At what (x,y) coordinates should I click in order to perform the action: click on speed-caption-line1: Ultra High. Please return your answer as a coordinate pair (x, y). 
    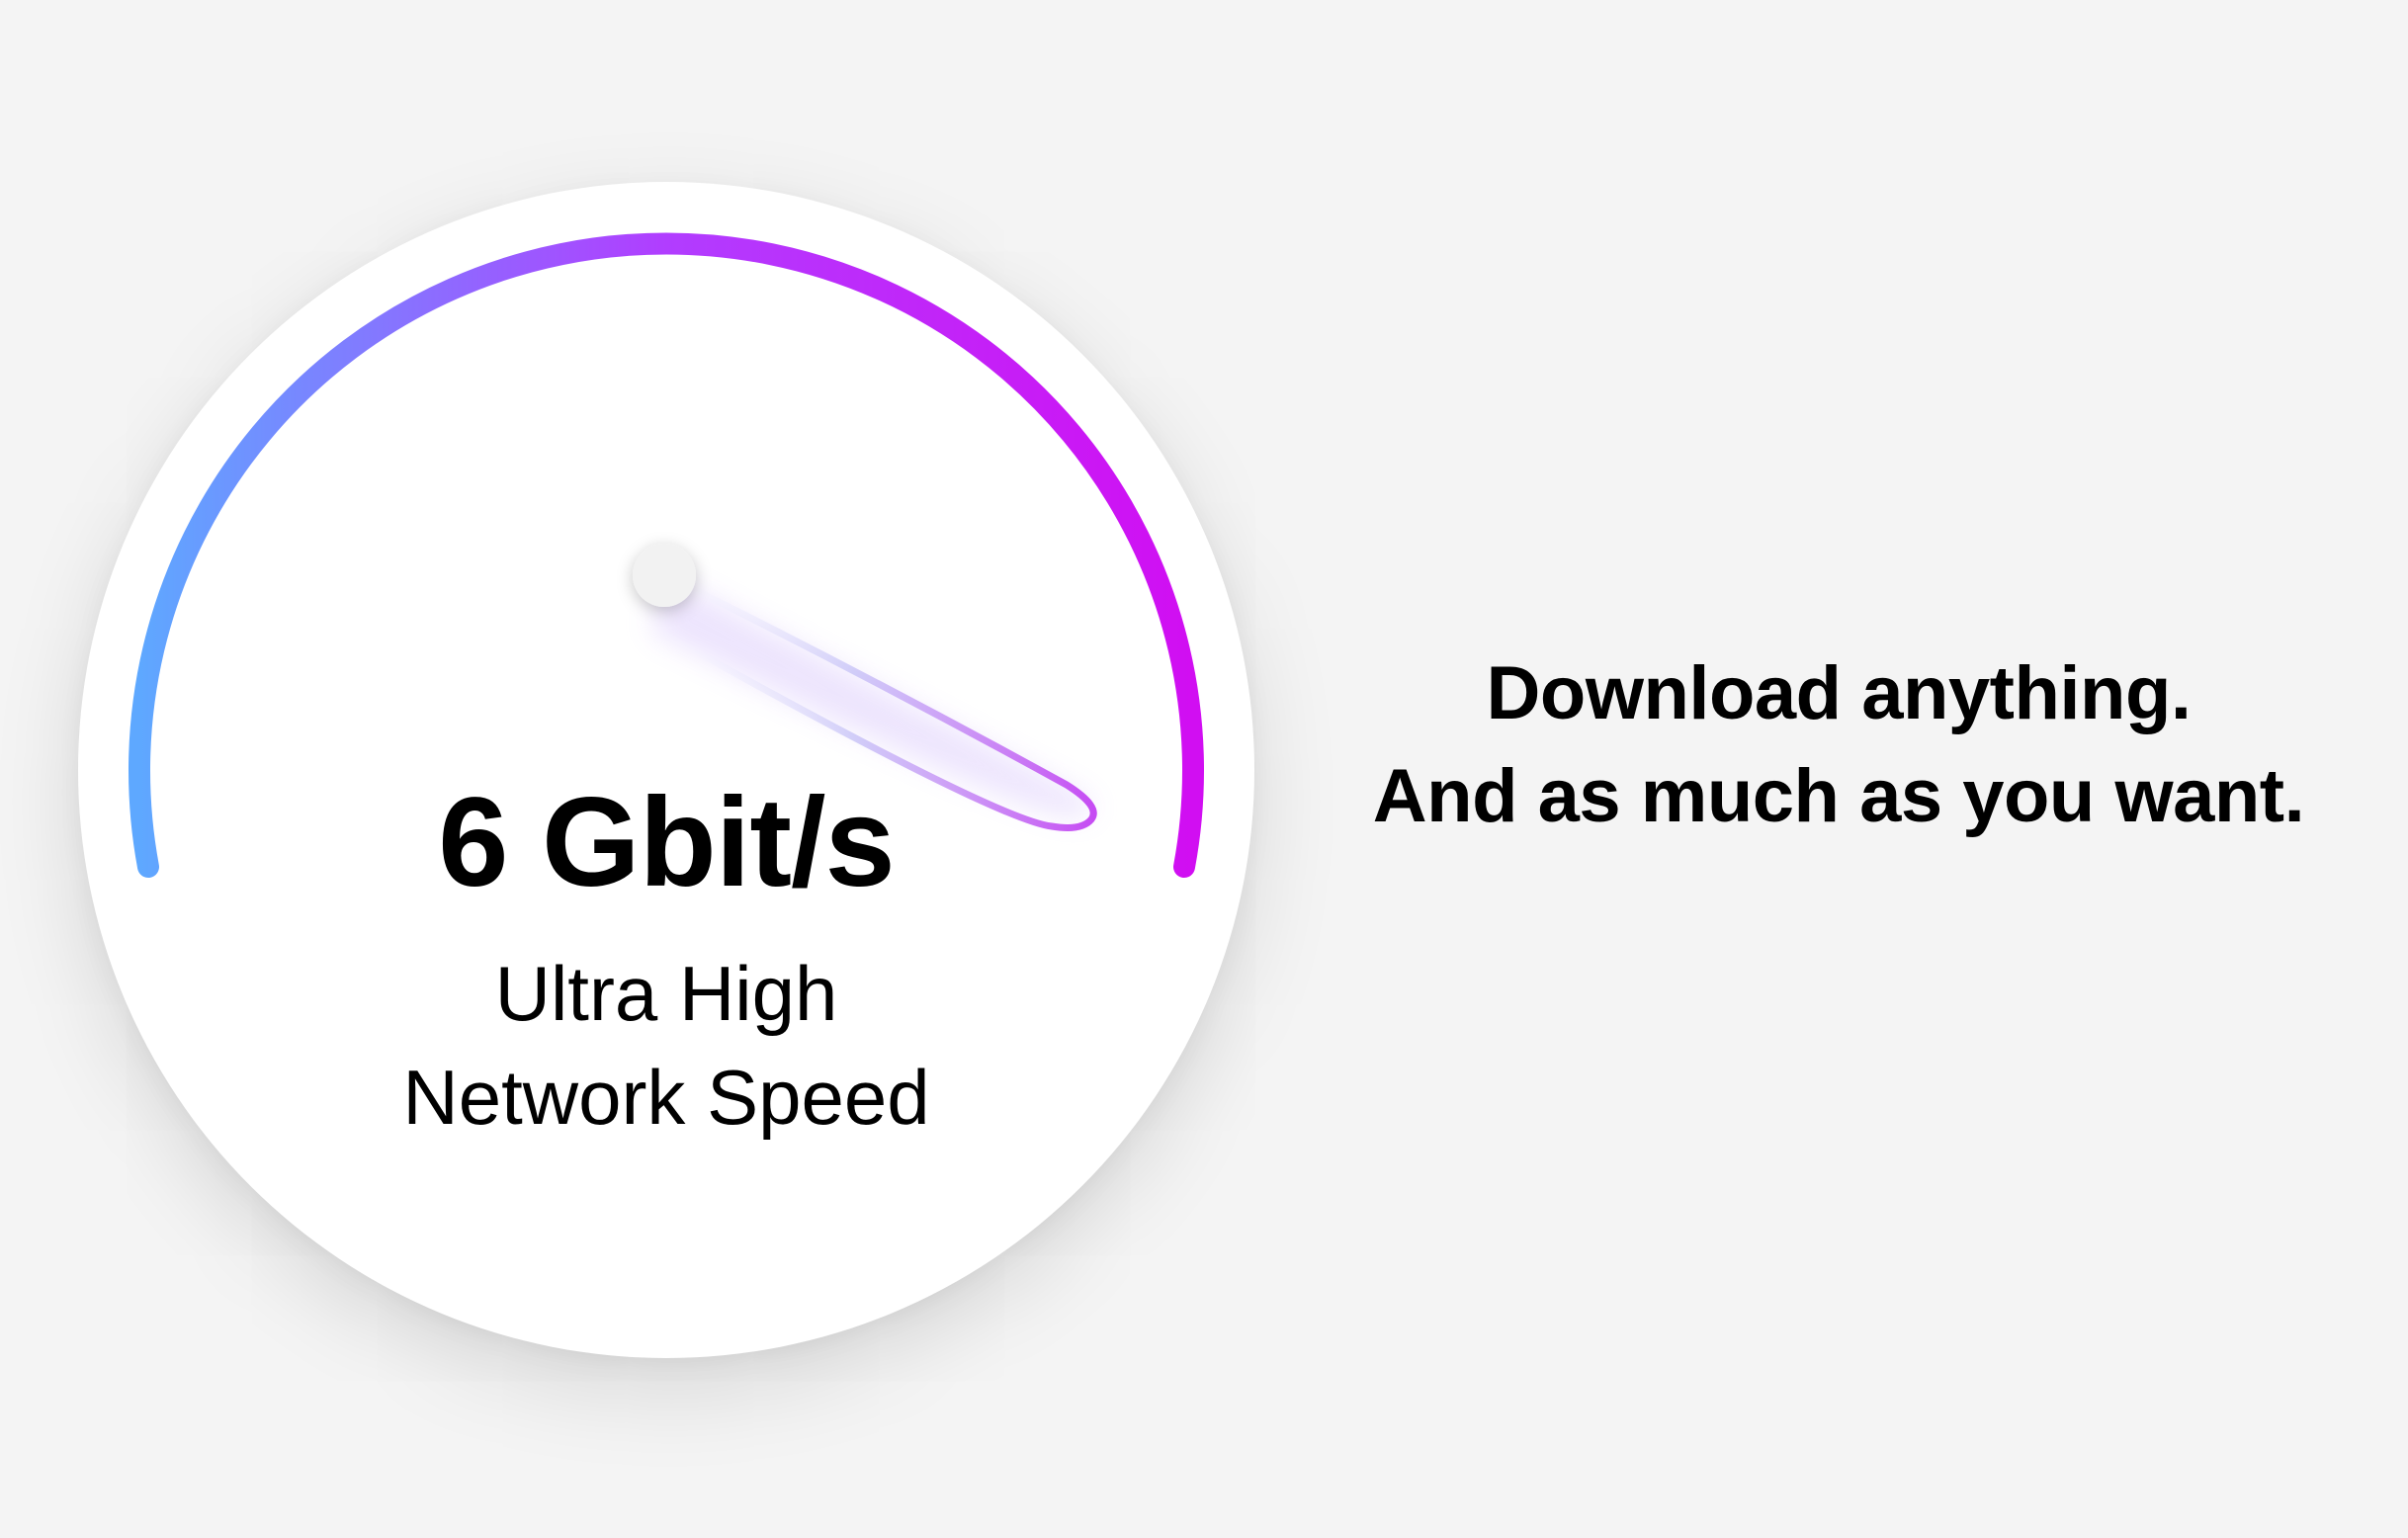
    Looking at the image, I should click on (666, 993).